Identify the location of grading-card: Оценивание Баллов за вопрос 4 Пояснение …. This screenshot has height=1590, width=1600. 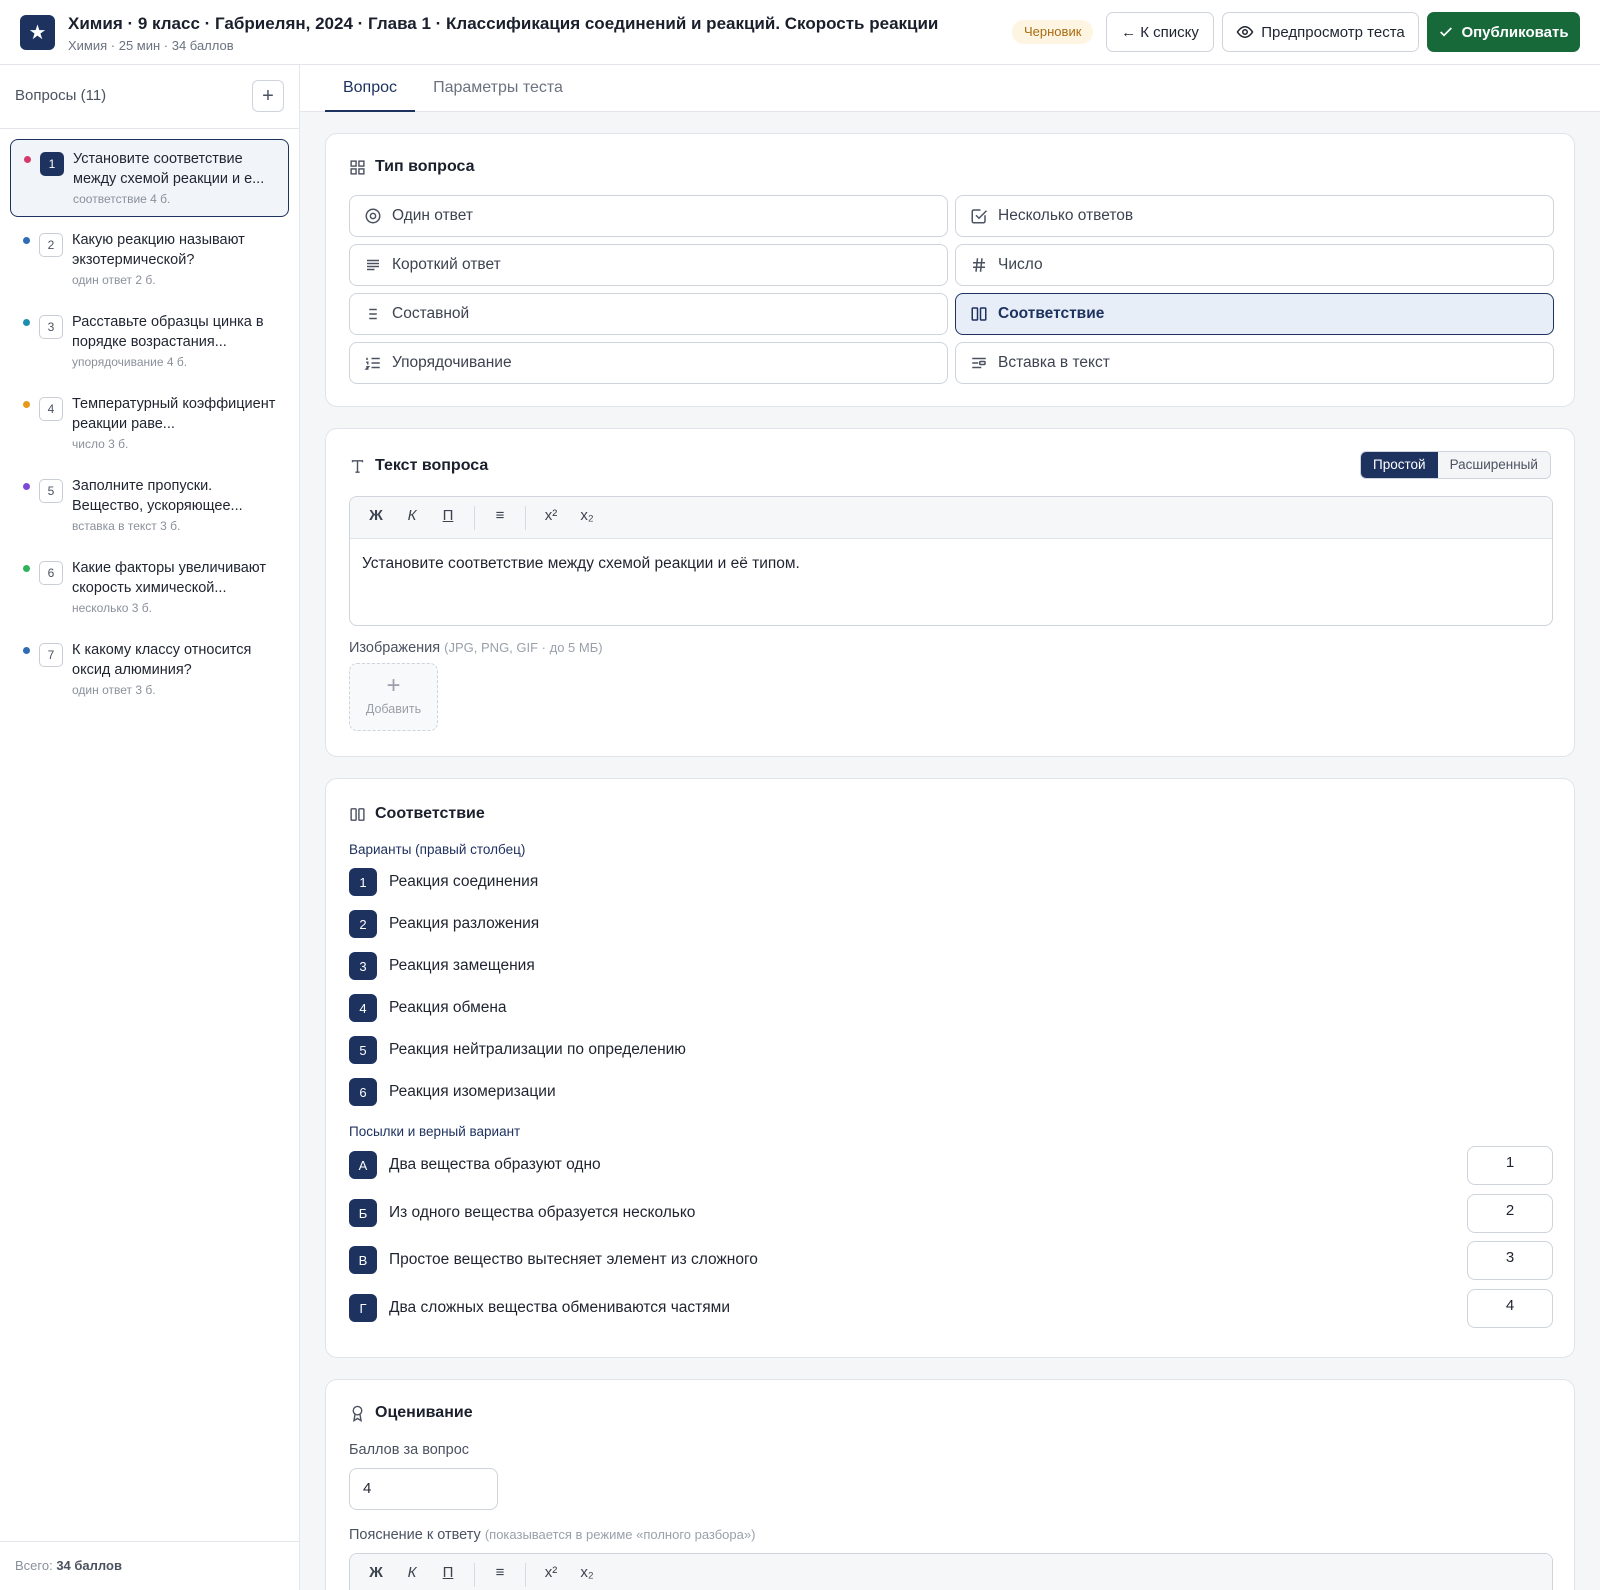
(950, 1484).